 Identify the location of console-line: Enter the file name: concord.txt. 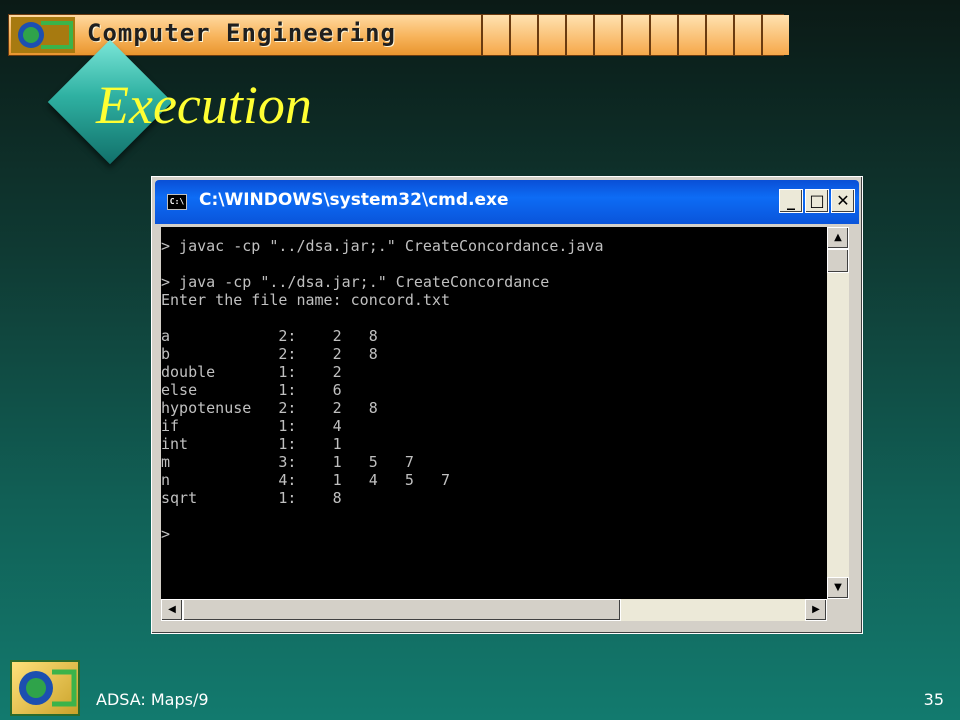
(305, 300).